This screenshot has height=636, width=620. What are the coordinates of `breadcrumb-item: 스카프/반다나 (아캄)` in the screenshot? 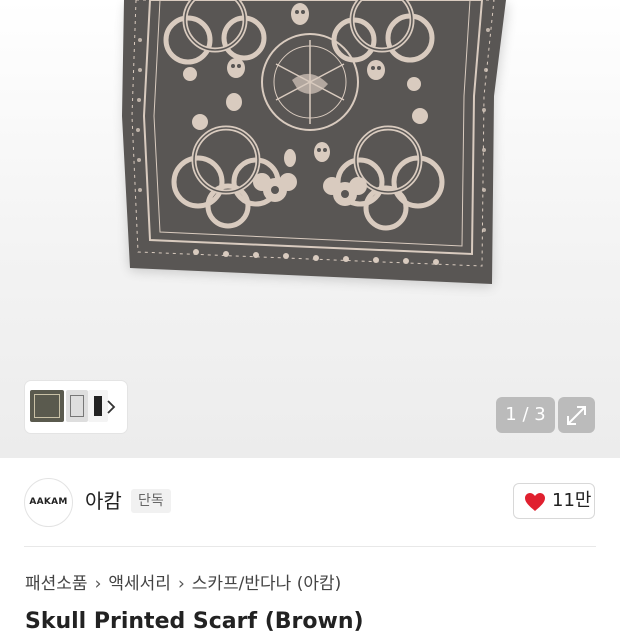 It's located at (267, 584).